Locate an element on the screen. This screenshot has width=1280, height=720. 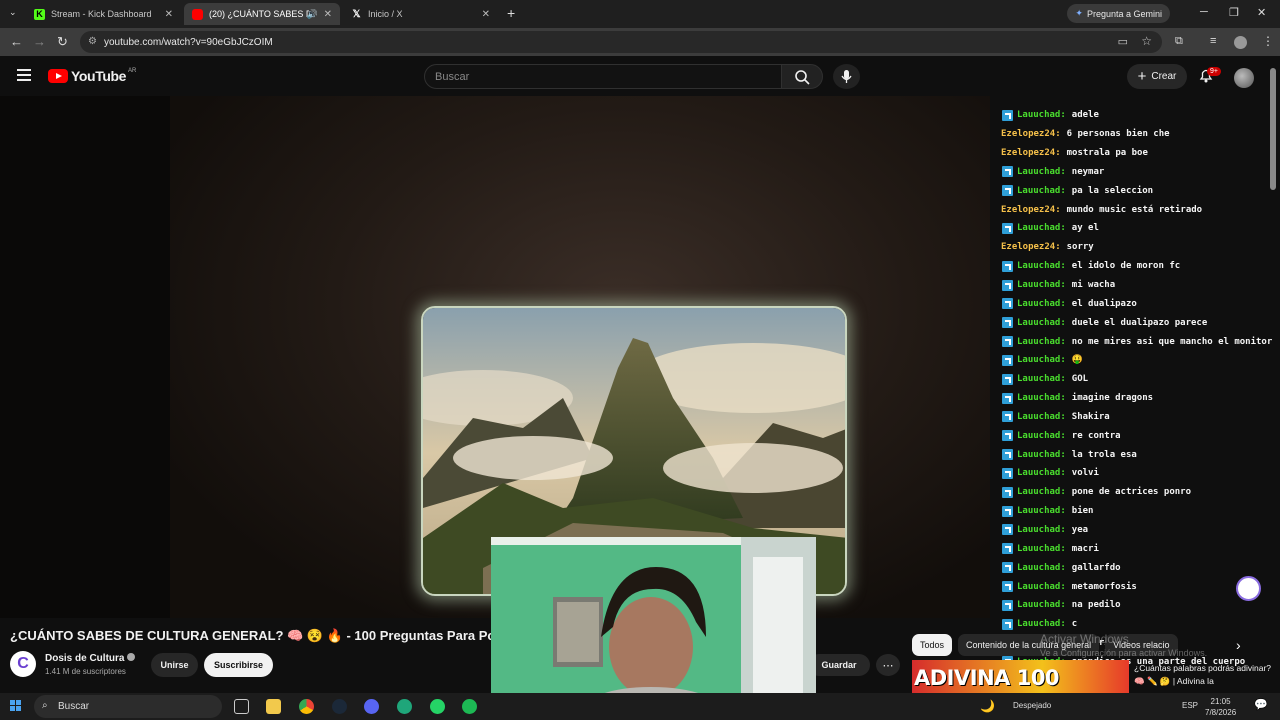
save-button: Guardar is located at coordinates (839, 665).